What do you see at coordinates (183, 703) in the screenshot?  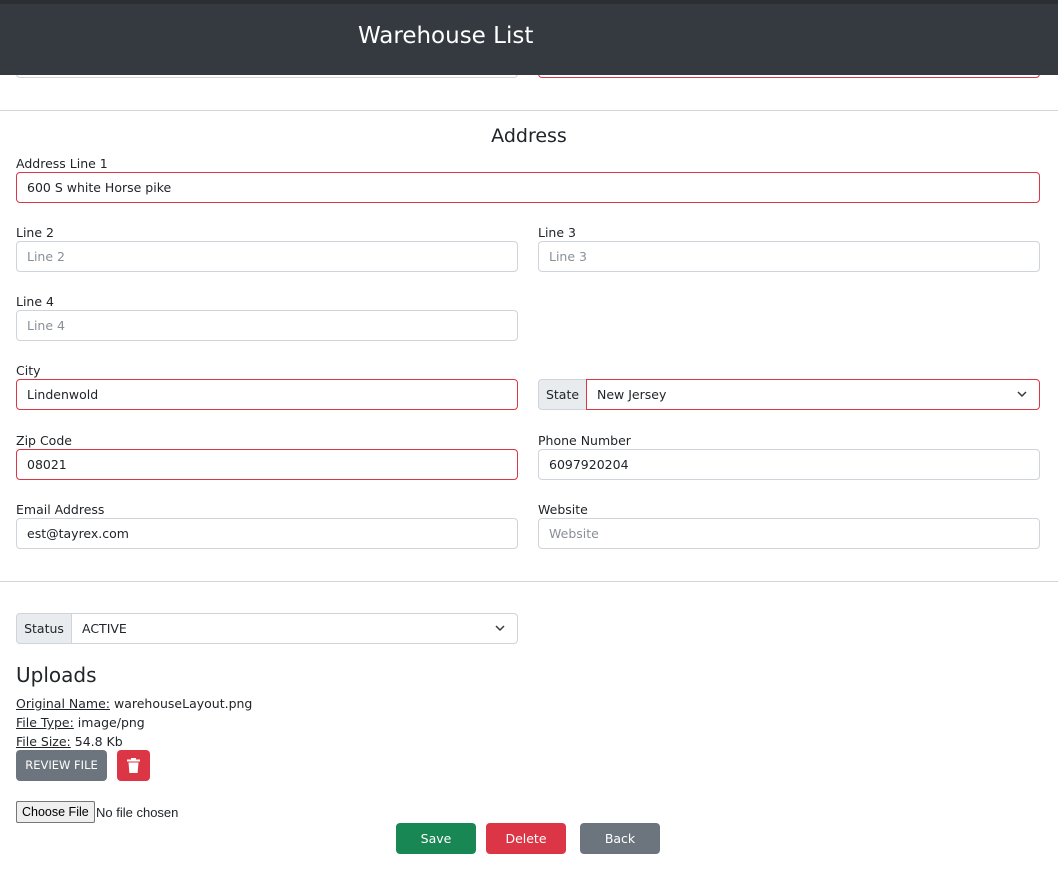 I see `original-name-value: warehouseLayout.png` at bounding box center [183, 703].